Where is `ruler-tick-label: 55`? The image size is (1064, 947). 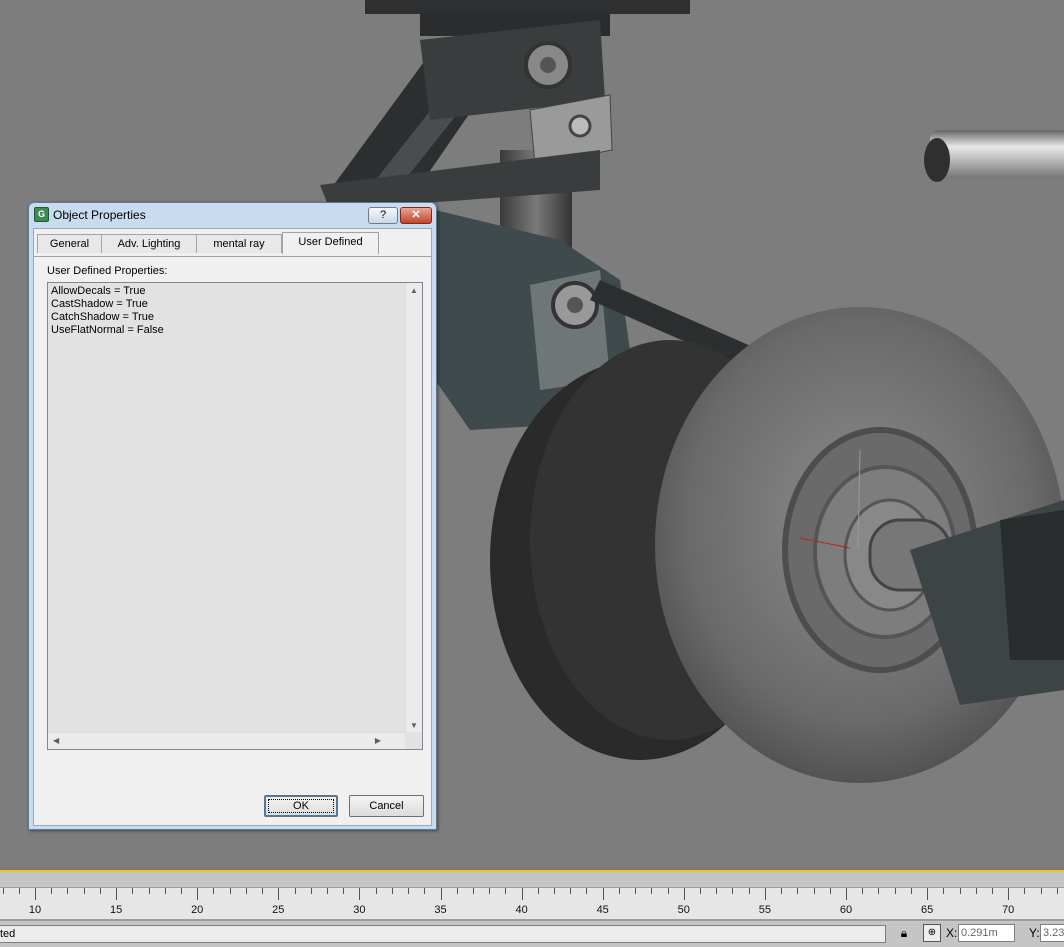
ruler-tick-label: 55 is located at coordinates (765, 910).